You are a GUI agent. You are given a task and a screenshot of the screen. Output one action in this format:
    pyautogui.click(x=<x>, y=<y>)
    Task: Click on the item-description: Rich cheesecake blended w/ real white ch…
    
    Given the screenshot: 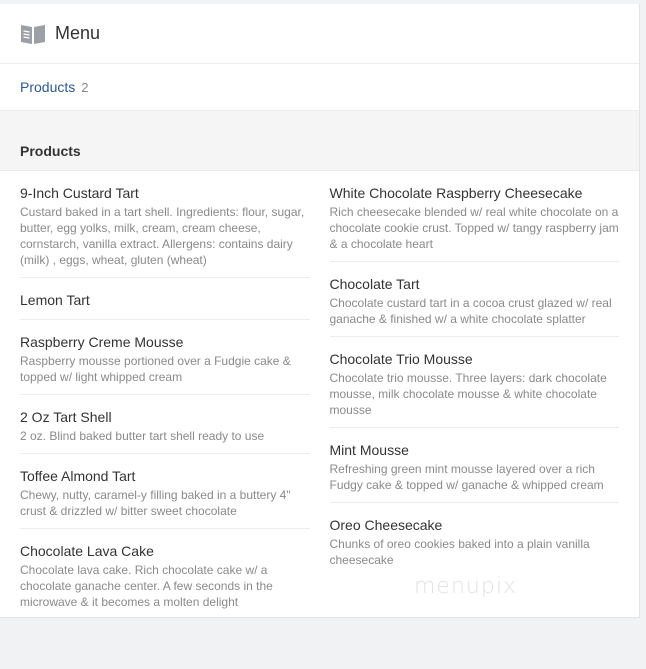 What is the action you would take?
    pyautogui.click(x=474, y=228)
    